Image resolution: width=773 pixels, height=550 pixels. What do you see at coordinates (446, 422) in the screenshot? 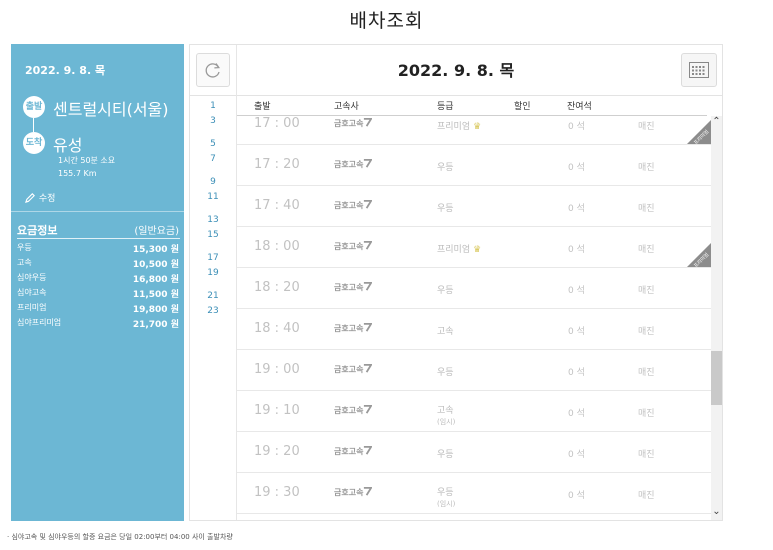
I see `temporary-label: (임시)` at bounding box center [446, 422].